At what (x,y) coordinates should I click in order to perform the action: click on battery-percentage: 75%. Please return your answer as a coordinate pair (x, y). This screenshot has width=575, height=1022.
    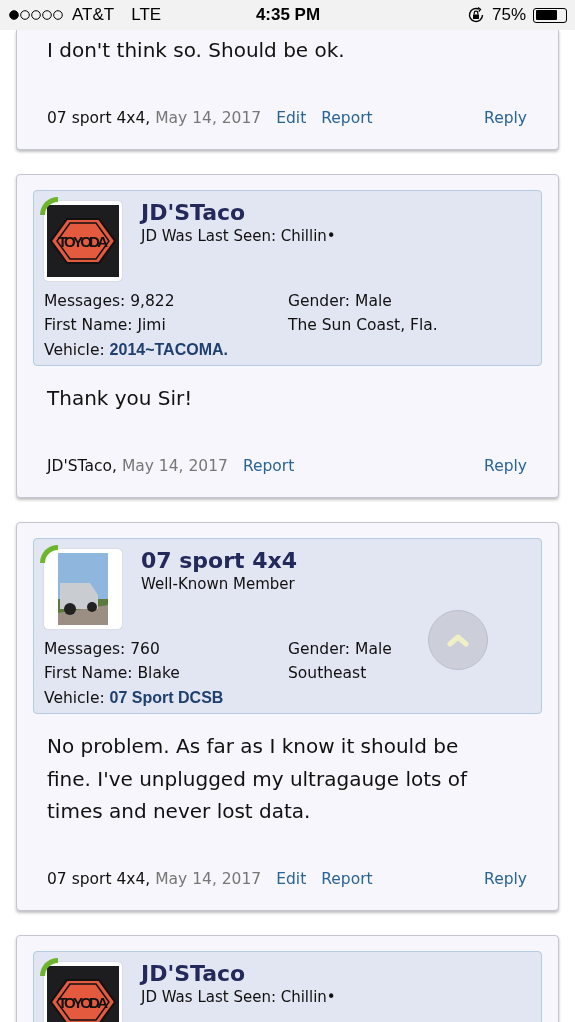
    Looking at the image, I should click on (508, 15).